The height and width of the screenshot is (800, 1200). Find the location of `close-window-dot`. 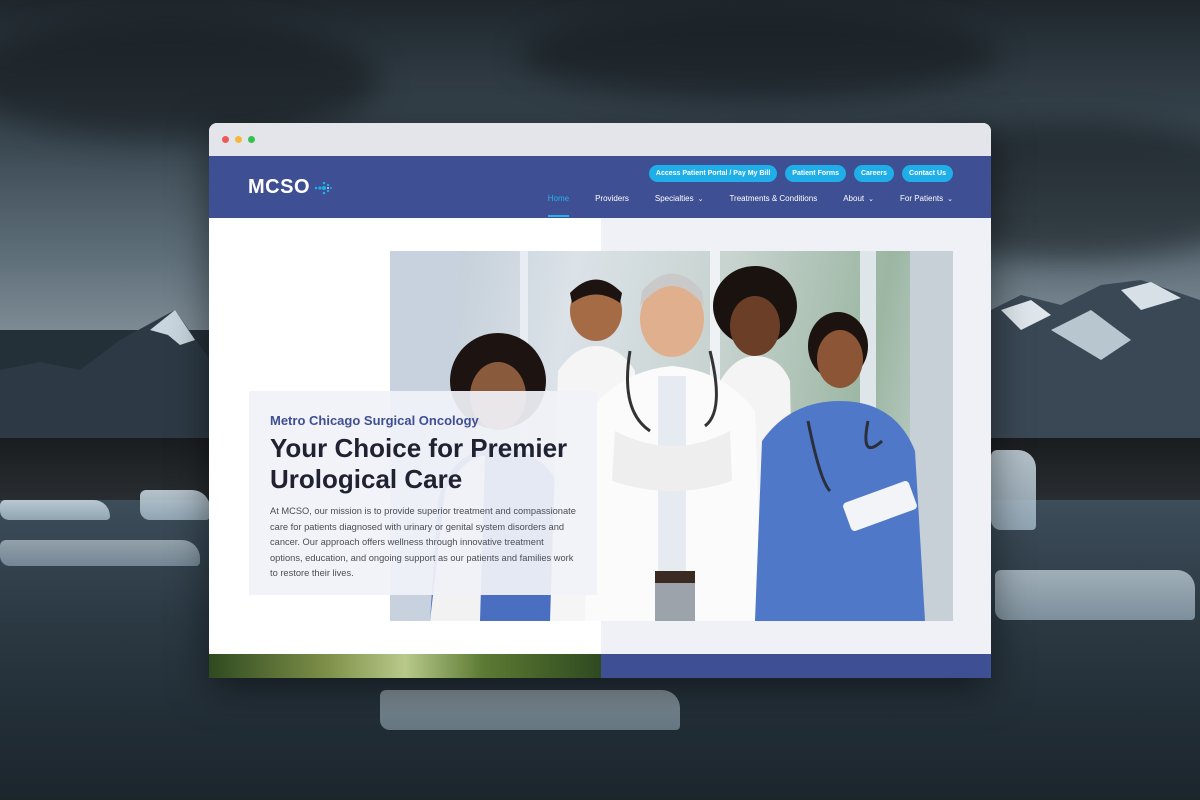

close-window-dot is located at coordinates (225, 139).